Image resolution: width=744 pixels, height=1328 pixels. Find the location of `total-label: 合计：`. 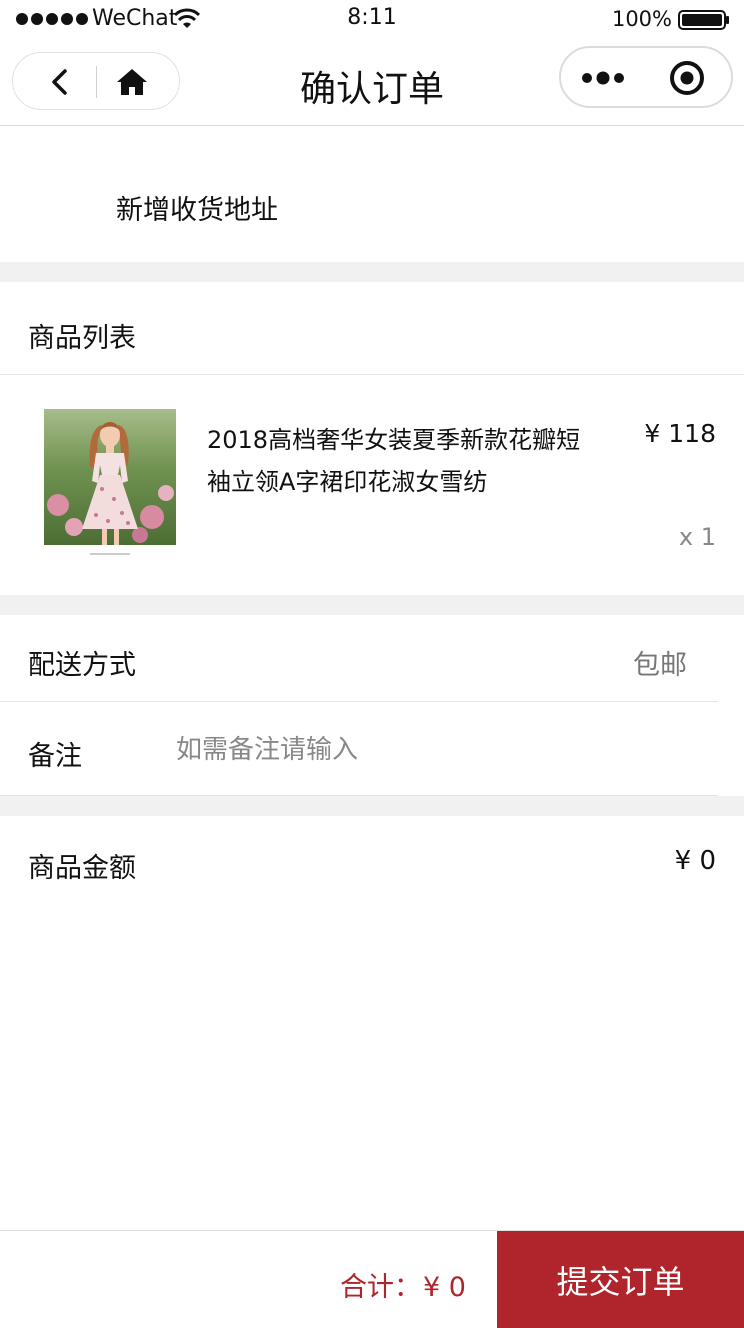

total-label: 合计： is located at coordinates (381, 1287).